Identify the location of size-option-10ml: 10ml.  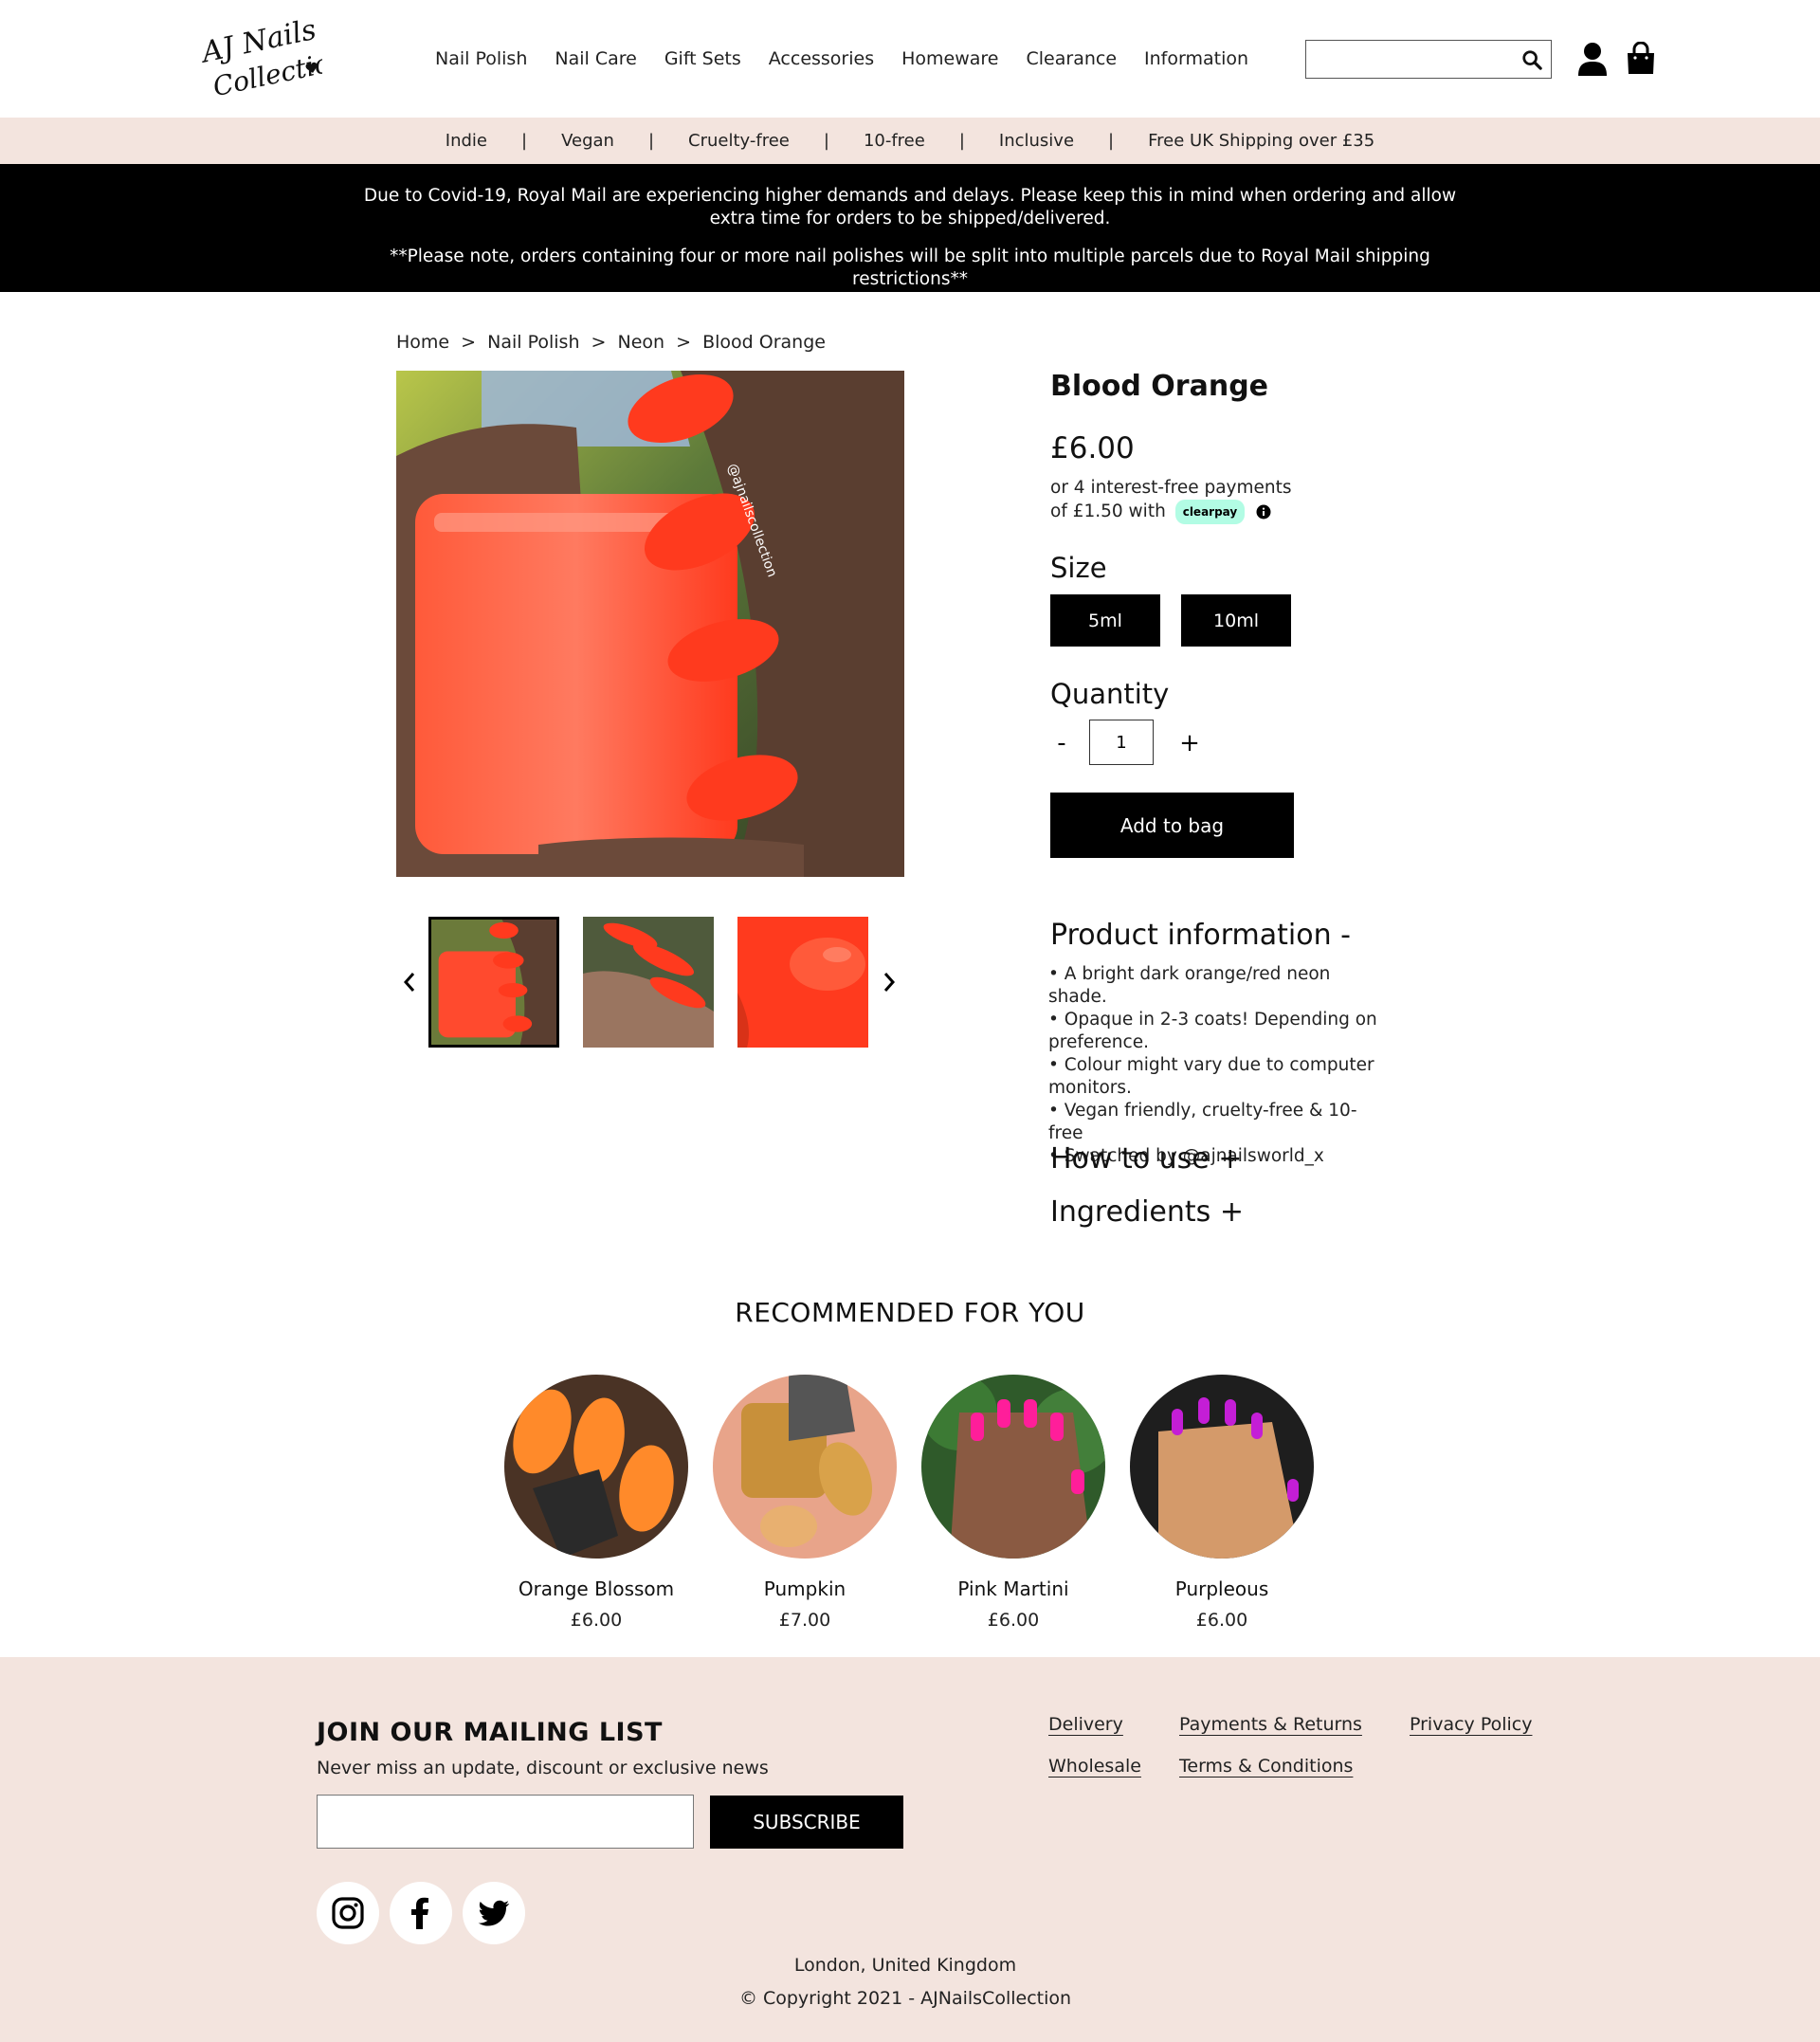
(1236, 620).